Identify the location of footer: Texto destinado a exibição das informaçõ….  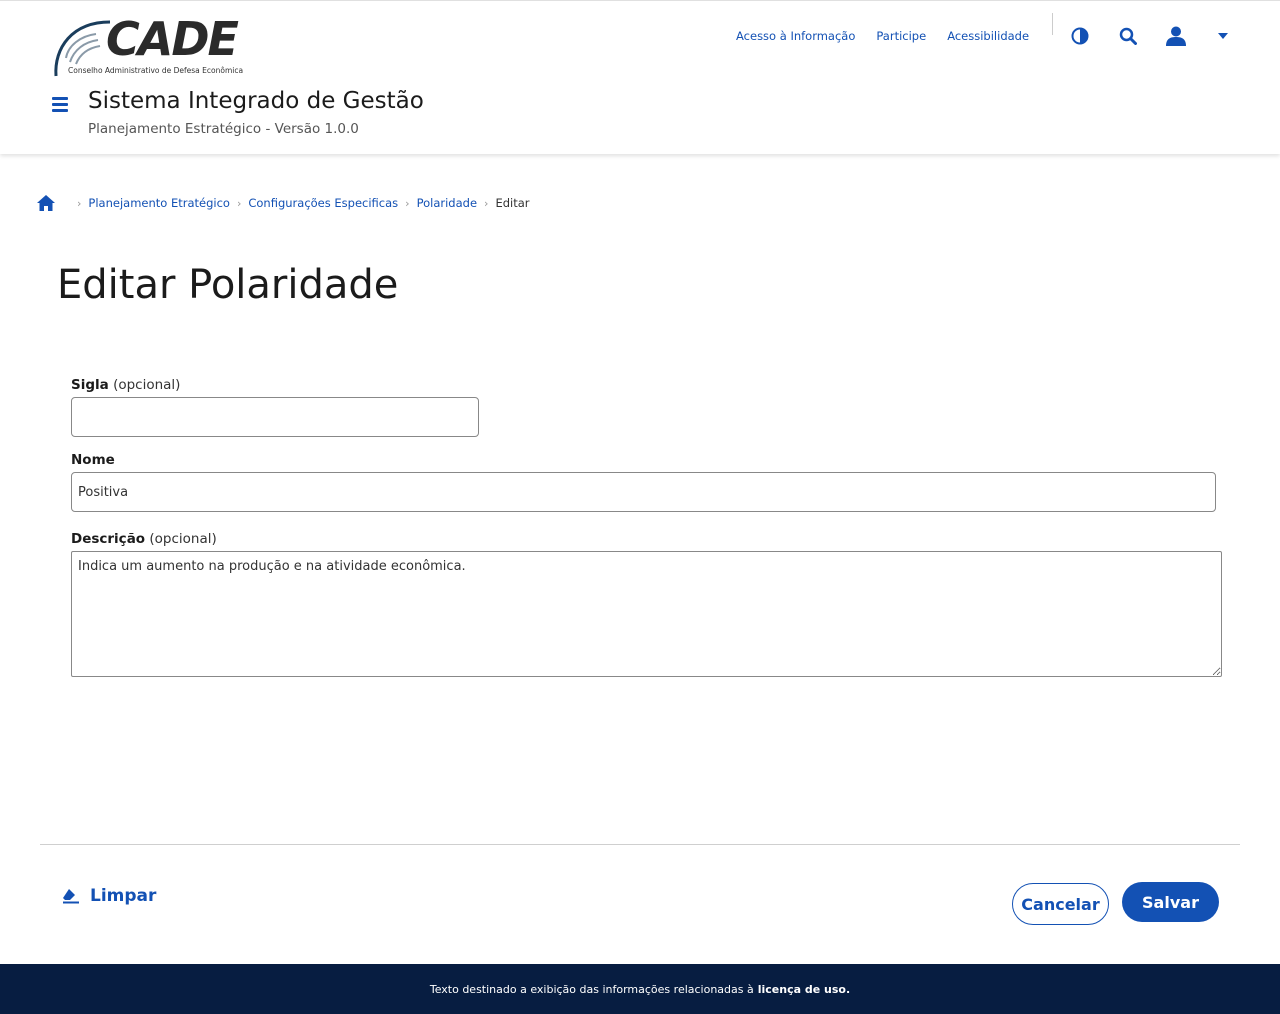
(640, 989).